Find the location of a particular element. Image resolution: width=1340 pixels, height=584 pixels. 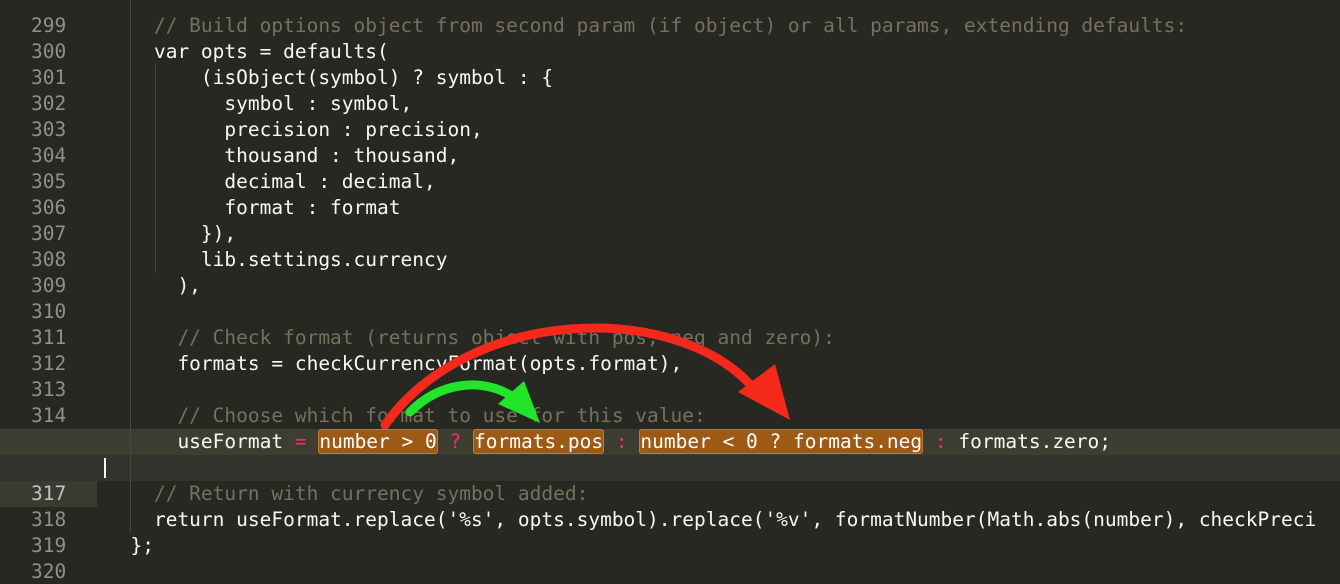

line-code: var opts = defaults( is located at coordinates (248, 52).